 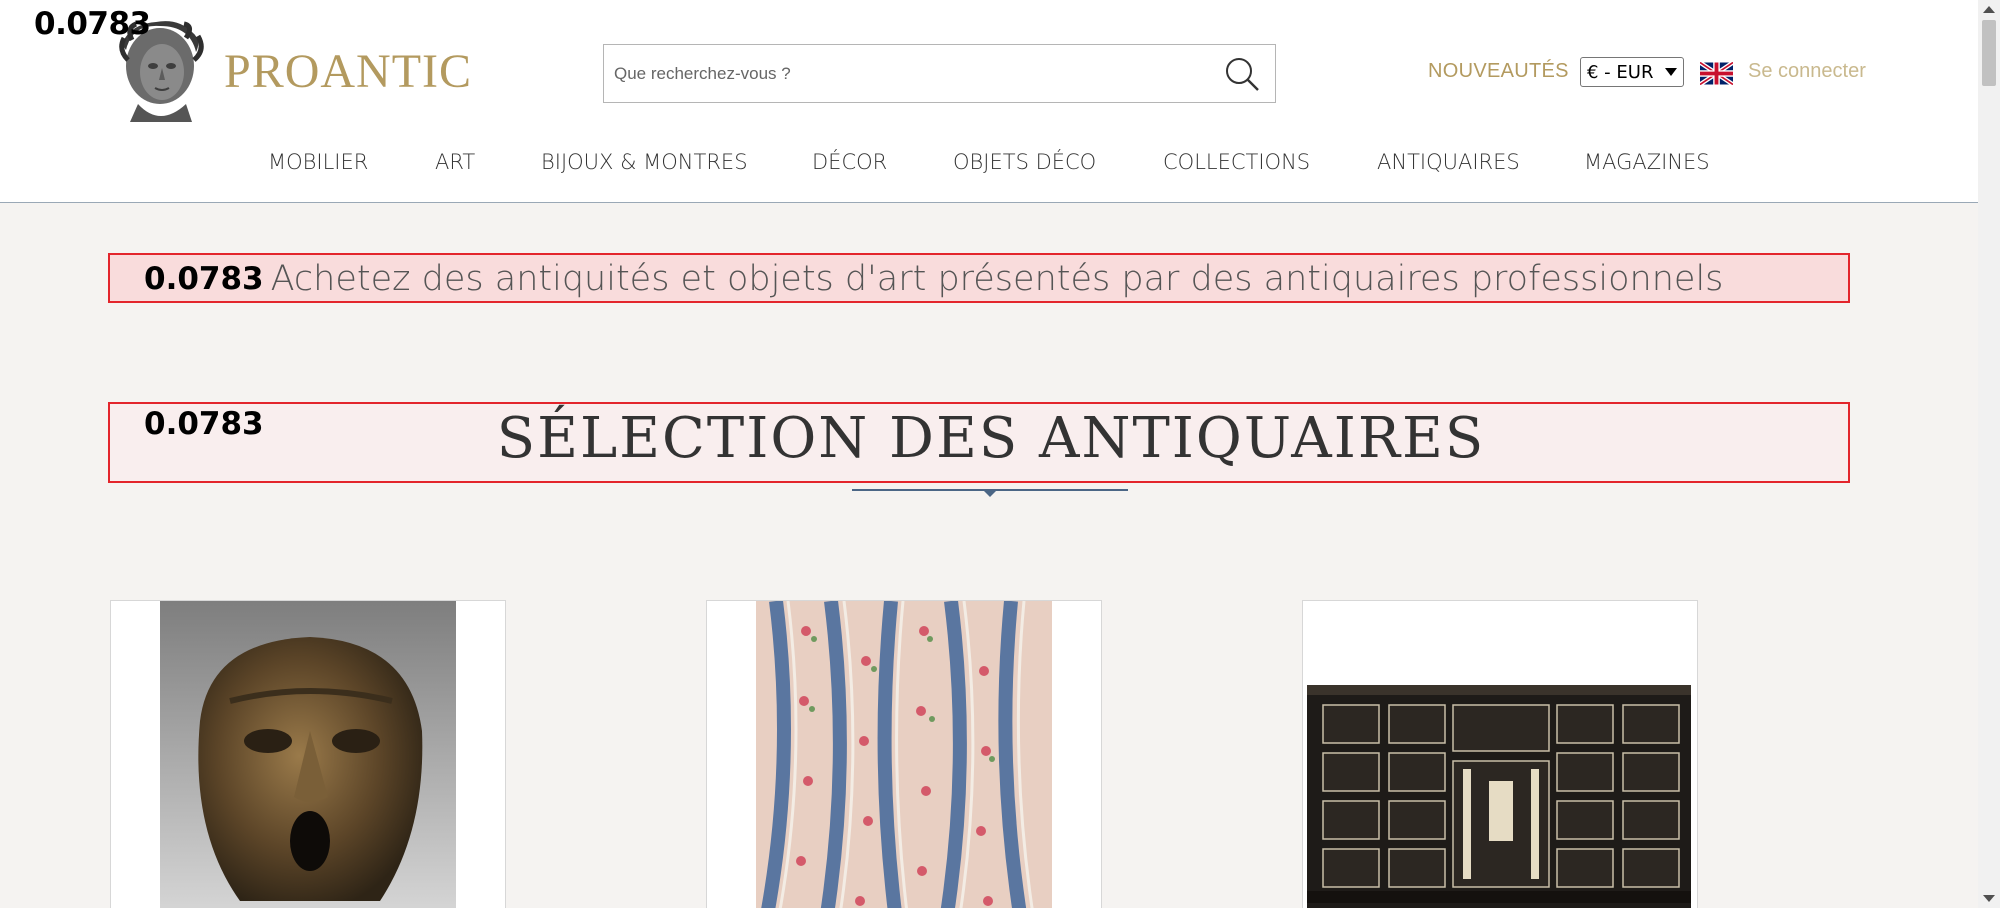 I want to click on uk-flag-icon, so click(x=1716, y=73).